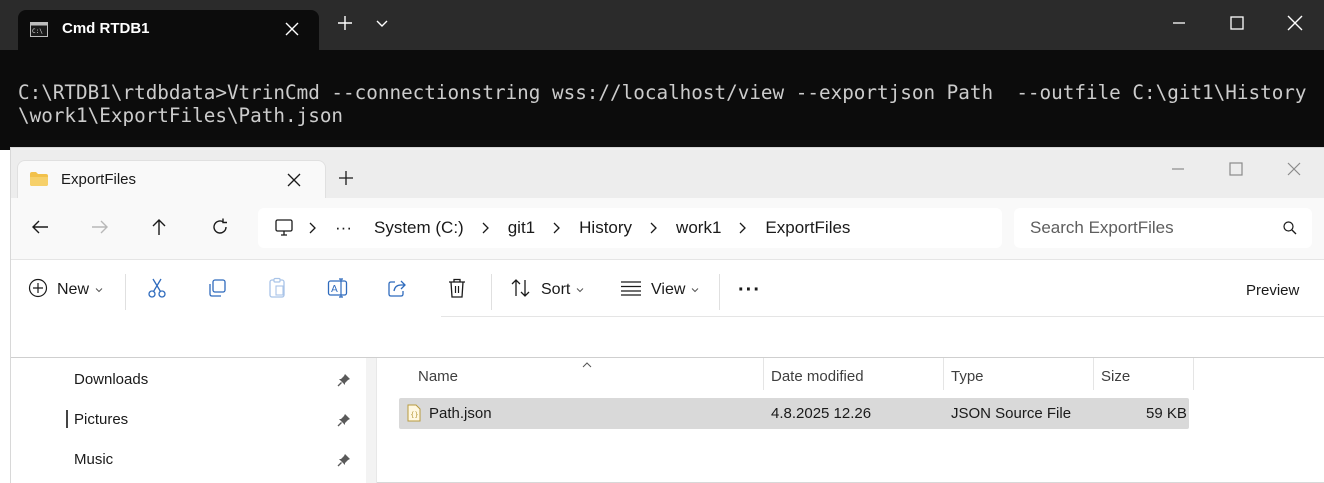  I want to click on terminal-close-button, so click(1295, 25).